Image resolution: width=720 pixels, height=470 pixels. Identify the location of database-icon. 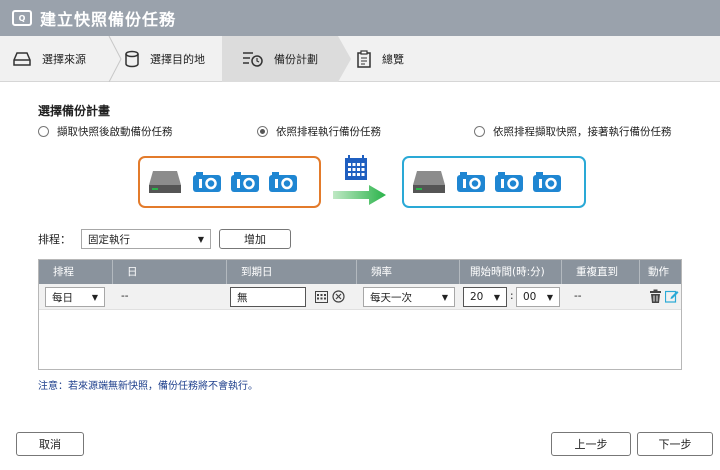
(132, 59).